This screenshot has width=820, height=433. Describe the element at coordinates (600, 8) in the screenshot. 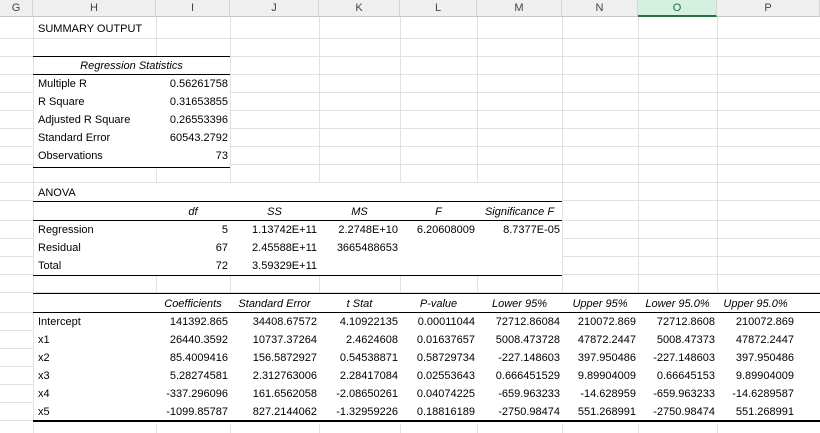

I see `column-header-n: N` at that location.